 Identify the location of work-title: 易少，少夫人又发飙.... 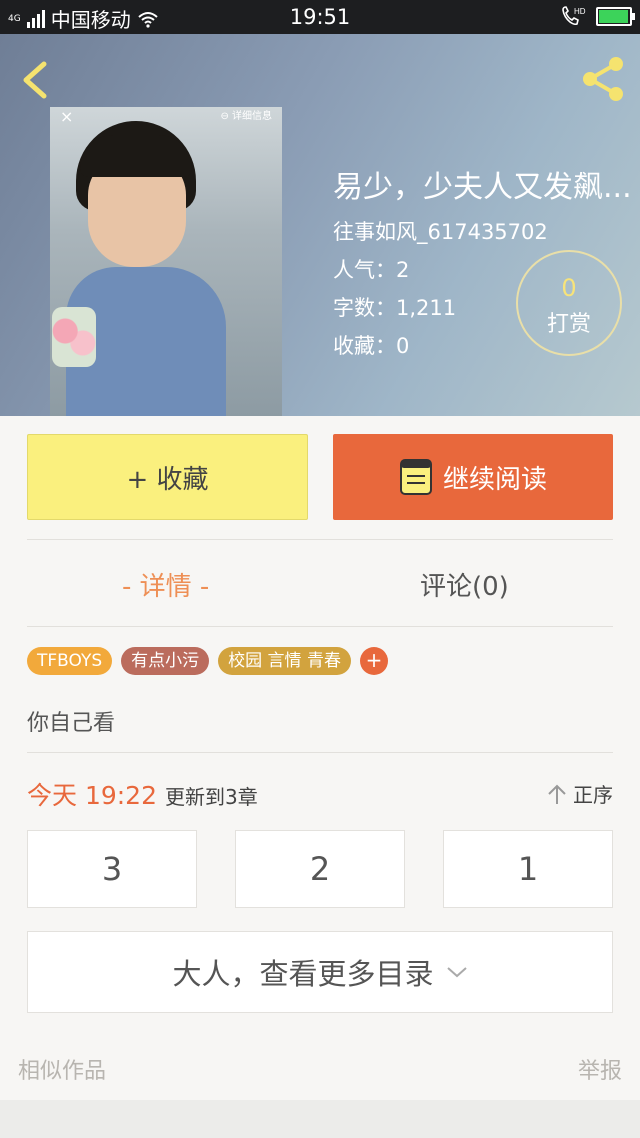
(482, 187).